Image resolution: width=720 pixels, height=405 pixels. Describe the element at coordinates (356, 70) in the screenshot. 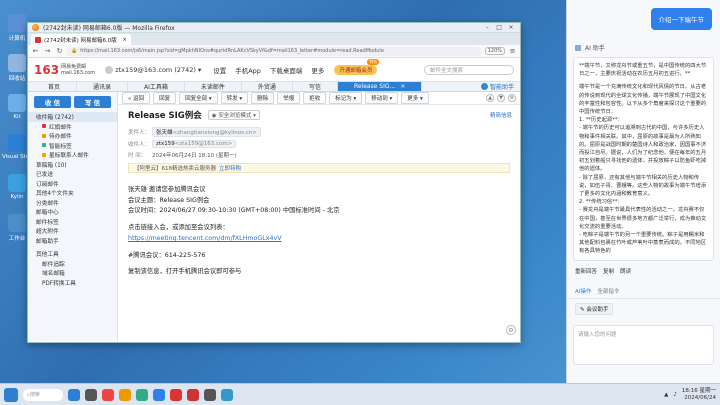

I see `vip-label: 开通邮箱会员` at that location.